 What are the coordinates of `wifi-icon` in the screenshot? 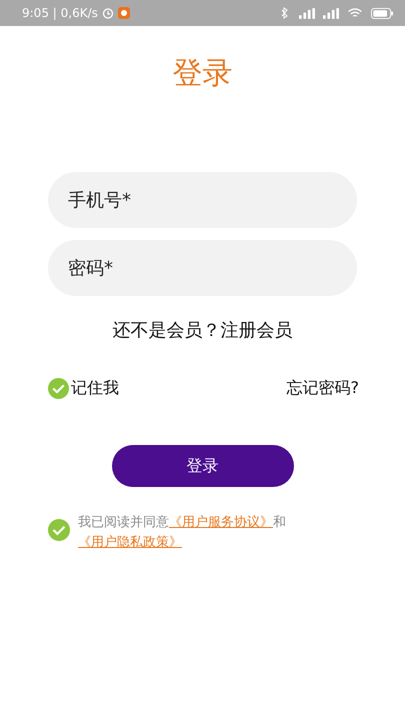 It's located at (355, 13).